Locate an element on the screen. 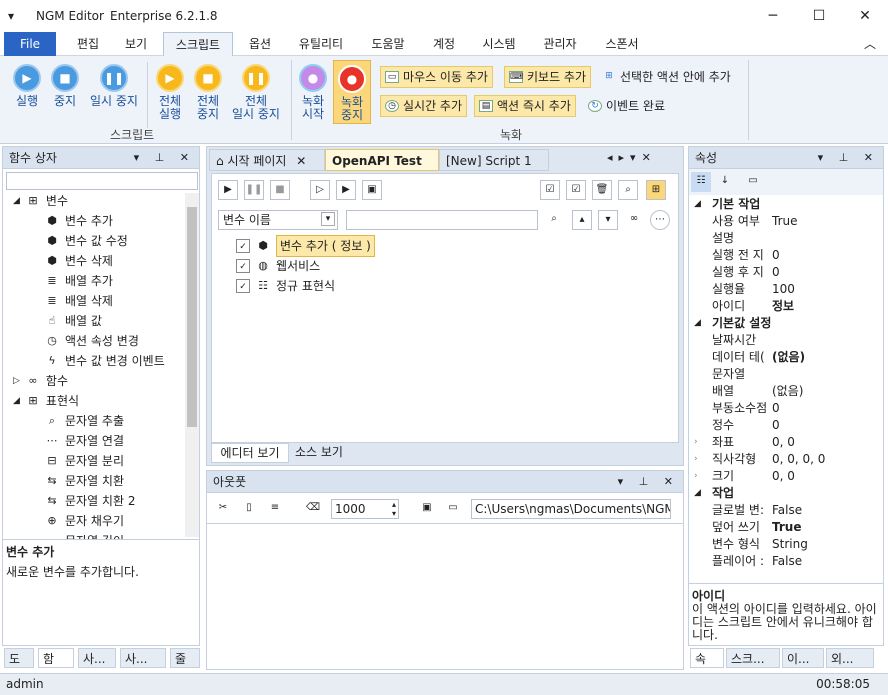 The height and width of the screenshot is (695, 888). tab-new-script: [New] Script 1 ✕ is located at coordinates (494, 169).